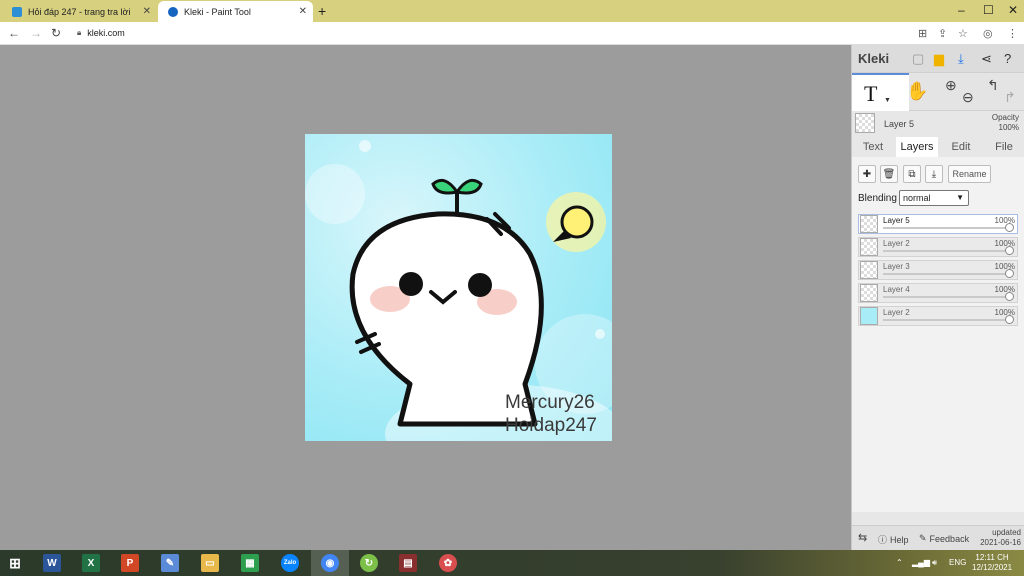 The width and height of the screenshot is (1024, 576). Describe the element at coordinates (1007, 58) in the screenshot. I see `help-icon: ?` at that location.